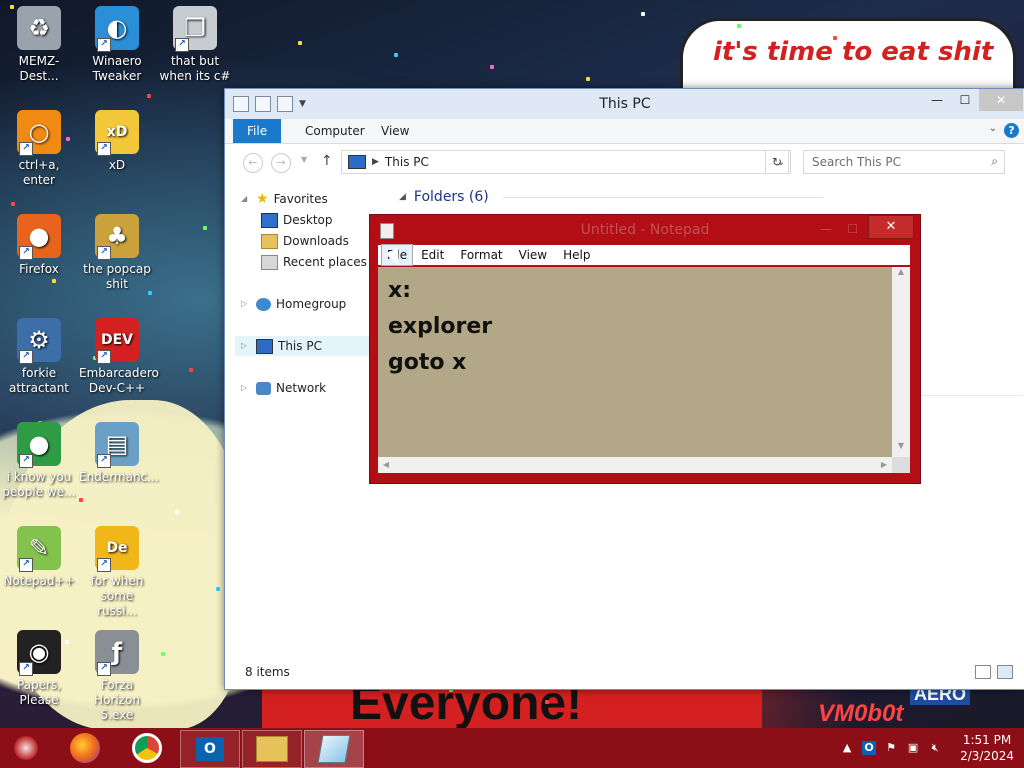 Image resolution: width=1024 pixels, height=768 pixels. What do you see at coordinates (267, 672) in the screenshot?
I see `status-item-count: 8 items` at bounding box center [267, 672].